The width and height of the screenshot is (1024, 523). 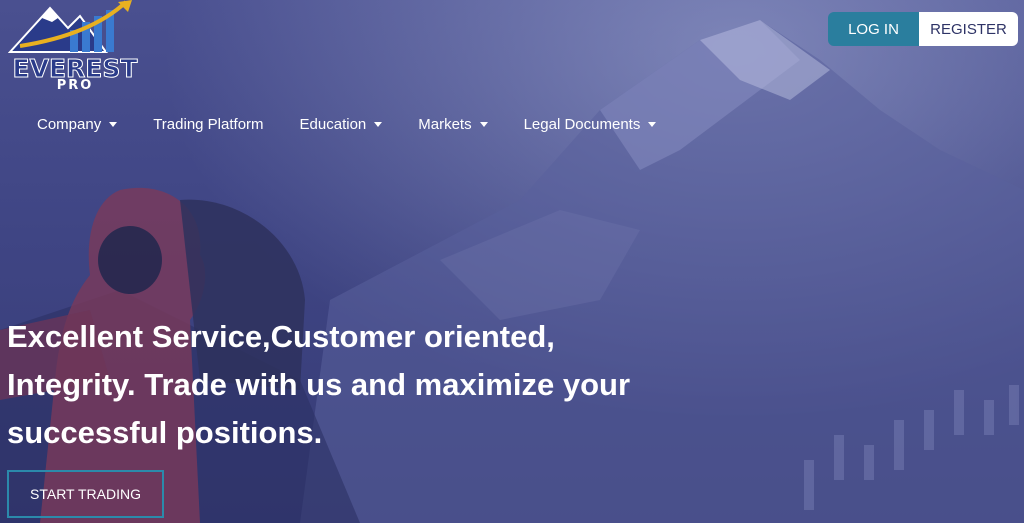 I want to click on nav-trading-platform-label: Trading Platform, so click(x=208, y=124).